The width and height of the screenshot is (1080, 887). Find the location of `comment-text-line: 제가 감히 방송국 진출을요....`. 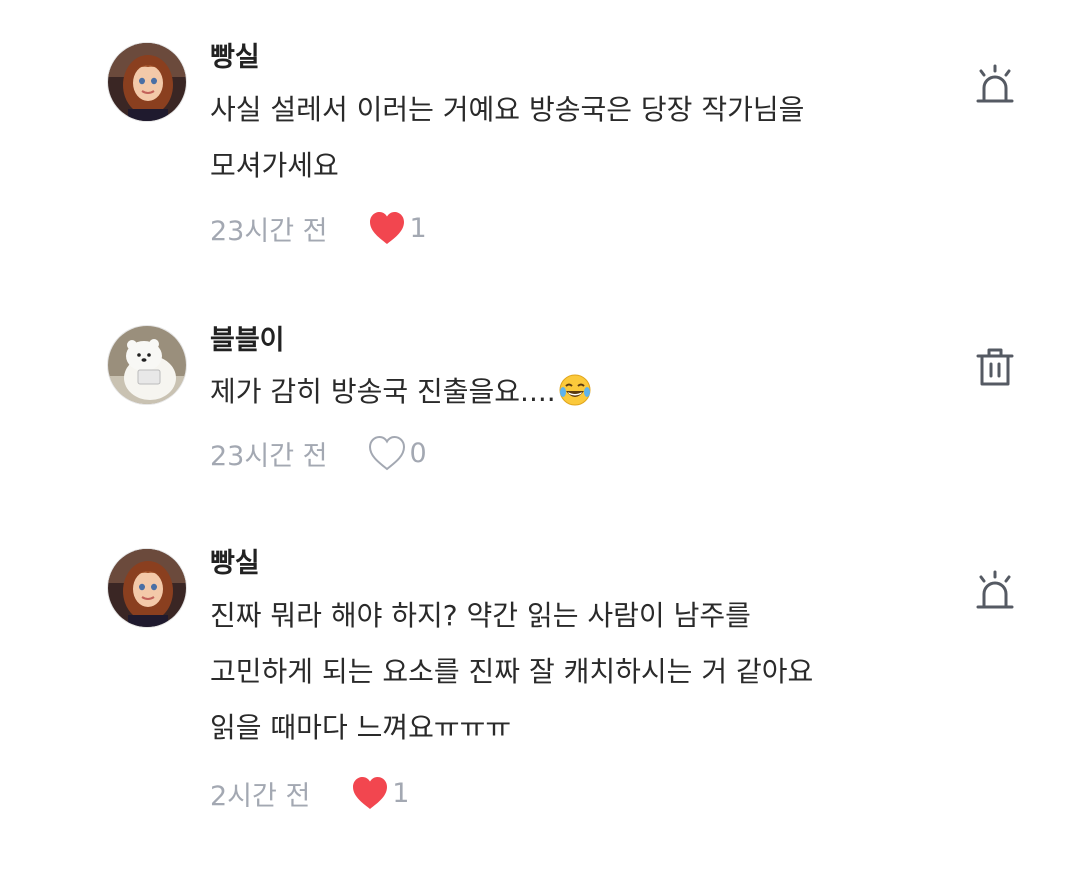

comment-text-line: 제가 감히 방송국 진출을요.... is located at coordinates (570, 392).